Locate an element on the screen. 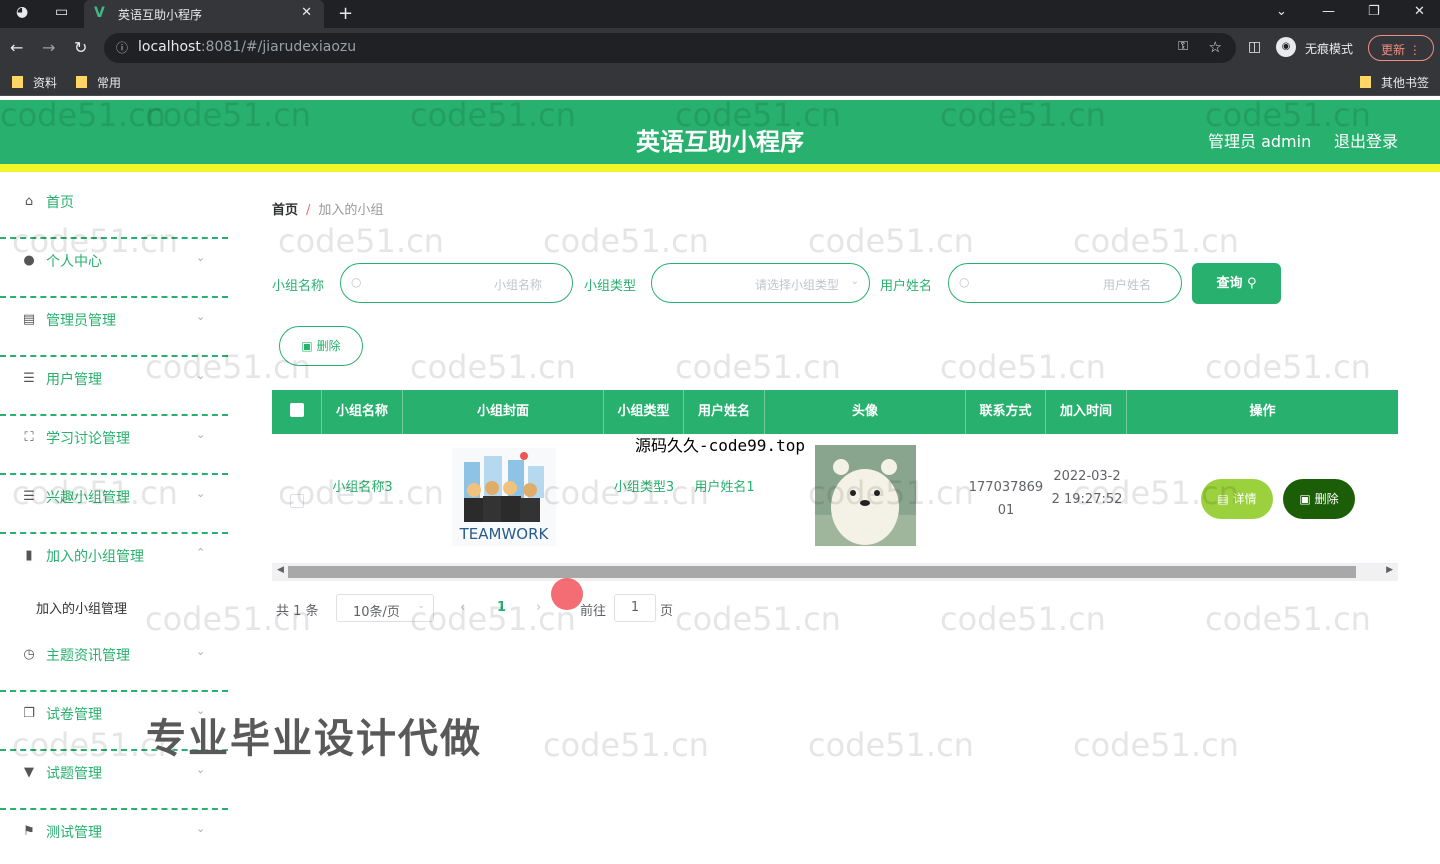 This screenshot has height=864, width=1440. select-placeholder: 请选择小组类型 is located at coordinates (796, 285).